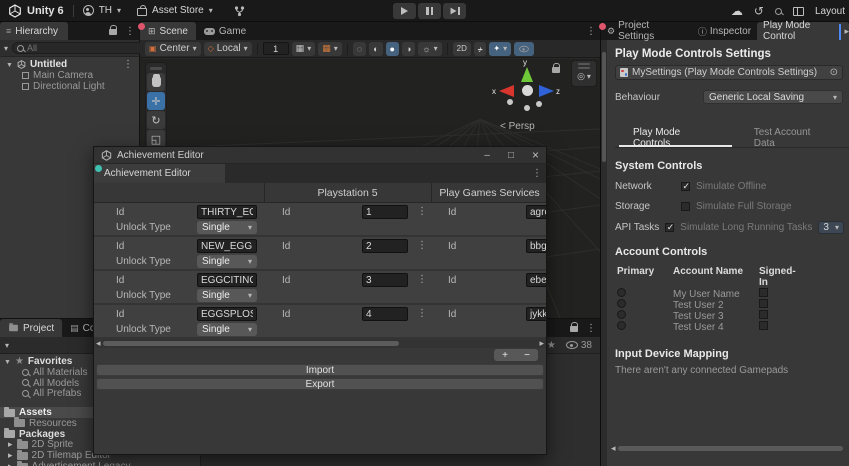 This screenshot has height=466, width=849. What do you see at coordinates (359, 48) in the screenshot?
I see `shading-mode-button: ◌` at bounding box center [359, 48].